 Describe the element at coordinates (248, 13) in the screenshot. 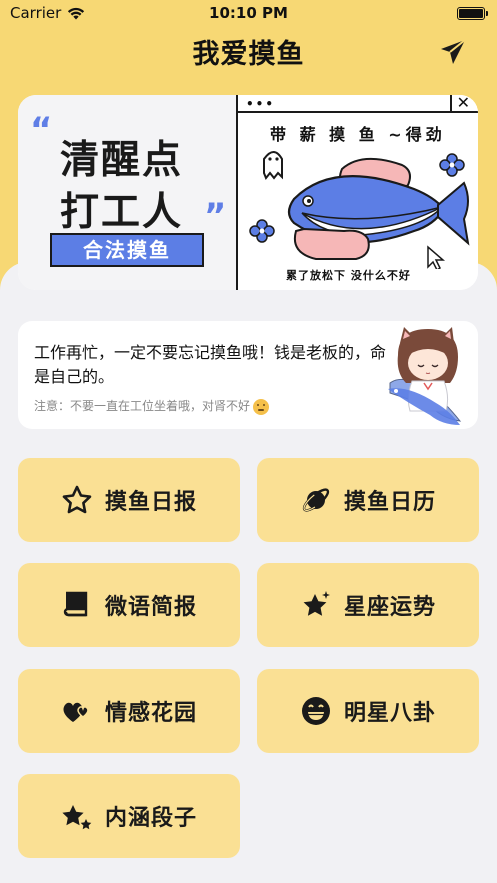

I see `status-time: 10:10 PM` at that location.